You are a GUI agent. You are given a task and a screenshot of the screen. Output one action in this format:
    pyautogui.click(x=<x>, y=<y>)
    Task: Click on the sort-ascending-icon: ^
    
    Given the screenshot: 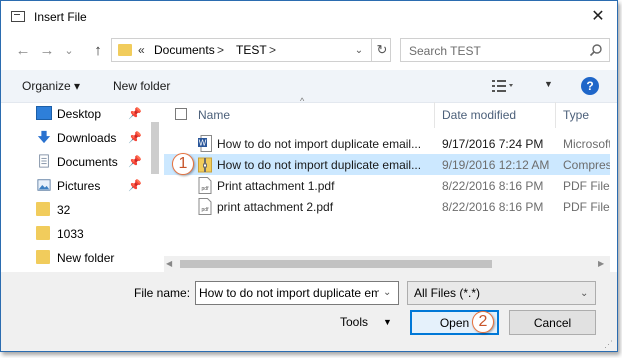 What is the action you would take?
    pyautogui.click(x=302, y=101)
    